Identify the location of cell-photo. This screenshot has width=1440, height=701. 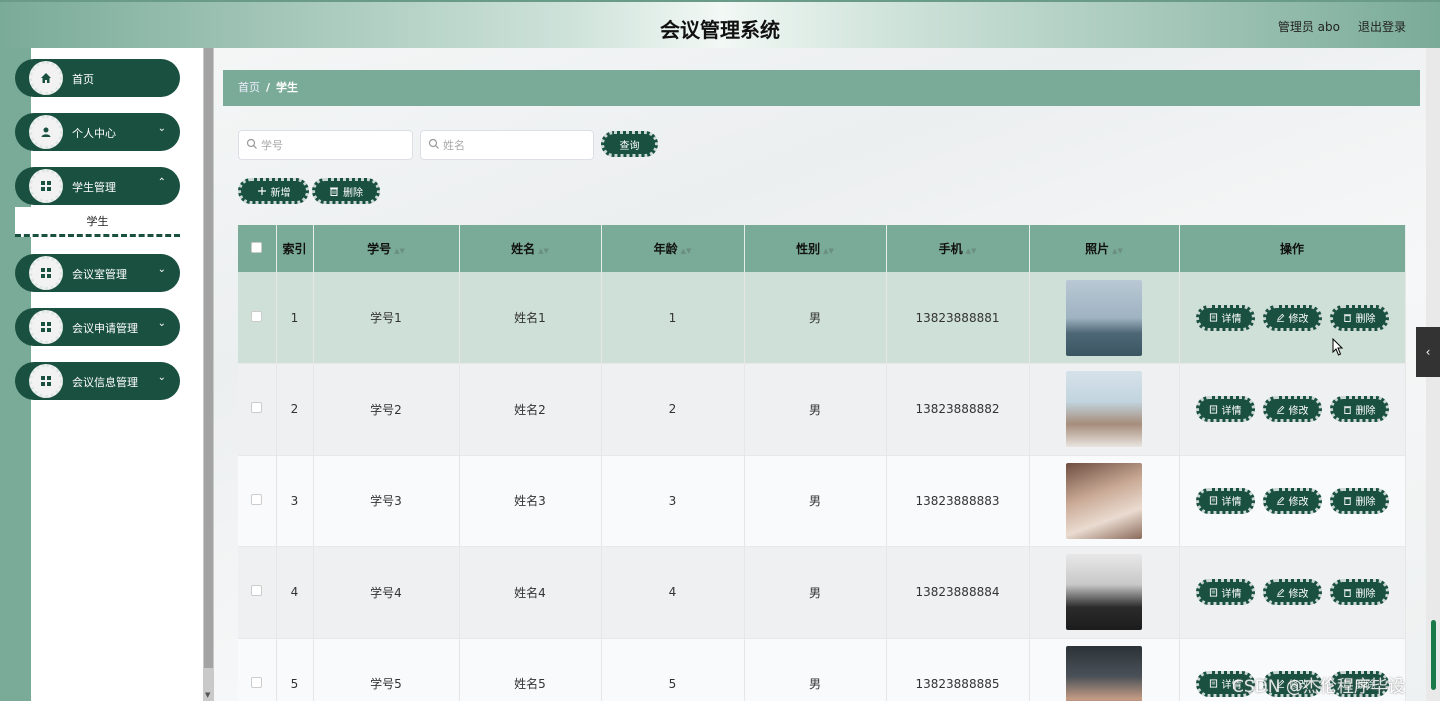
(1104, 318).